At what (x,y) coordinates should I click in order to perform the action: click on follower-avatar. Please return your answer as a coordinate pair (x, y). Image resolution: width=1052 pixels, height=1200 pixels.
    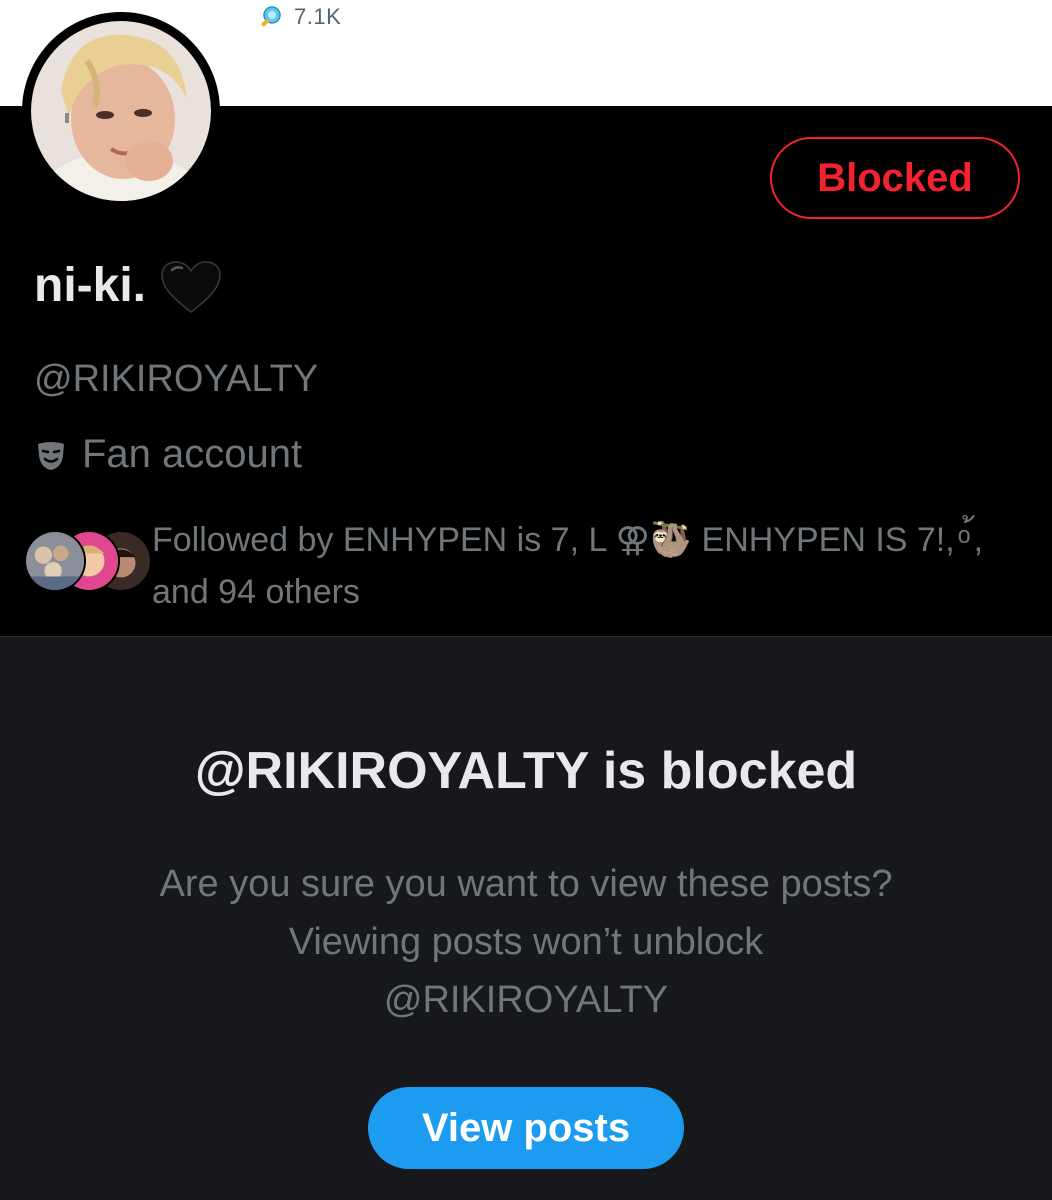
    Looking at the image, I should click on (55, 561).